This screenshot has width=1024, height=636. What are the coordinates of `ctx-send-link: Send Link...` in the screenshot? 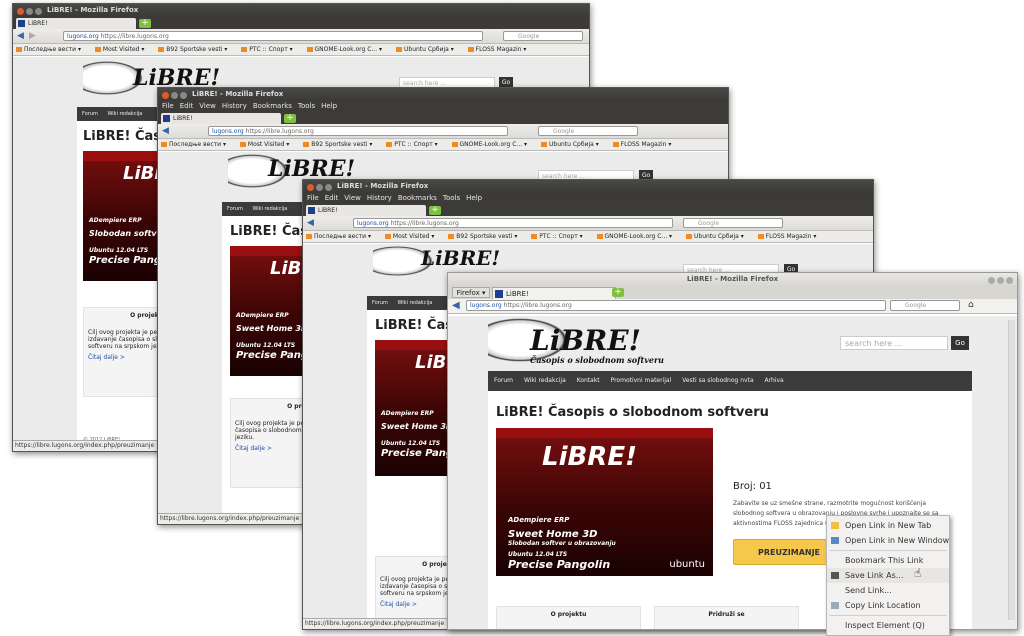 It's located at (888, 590).